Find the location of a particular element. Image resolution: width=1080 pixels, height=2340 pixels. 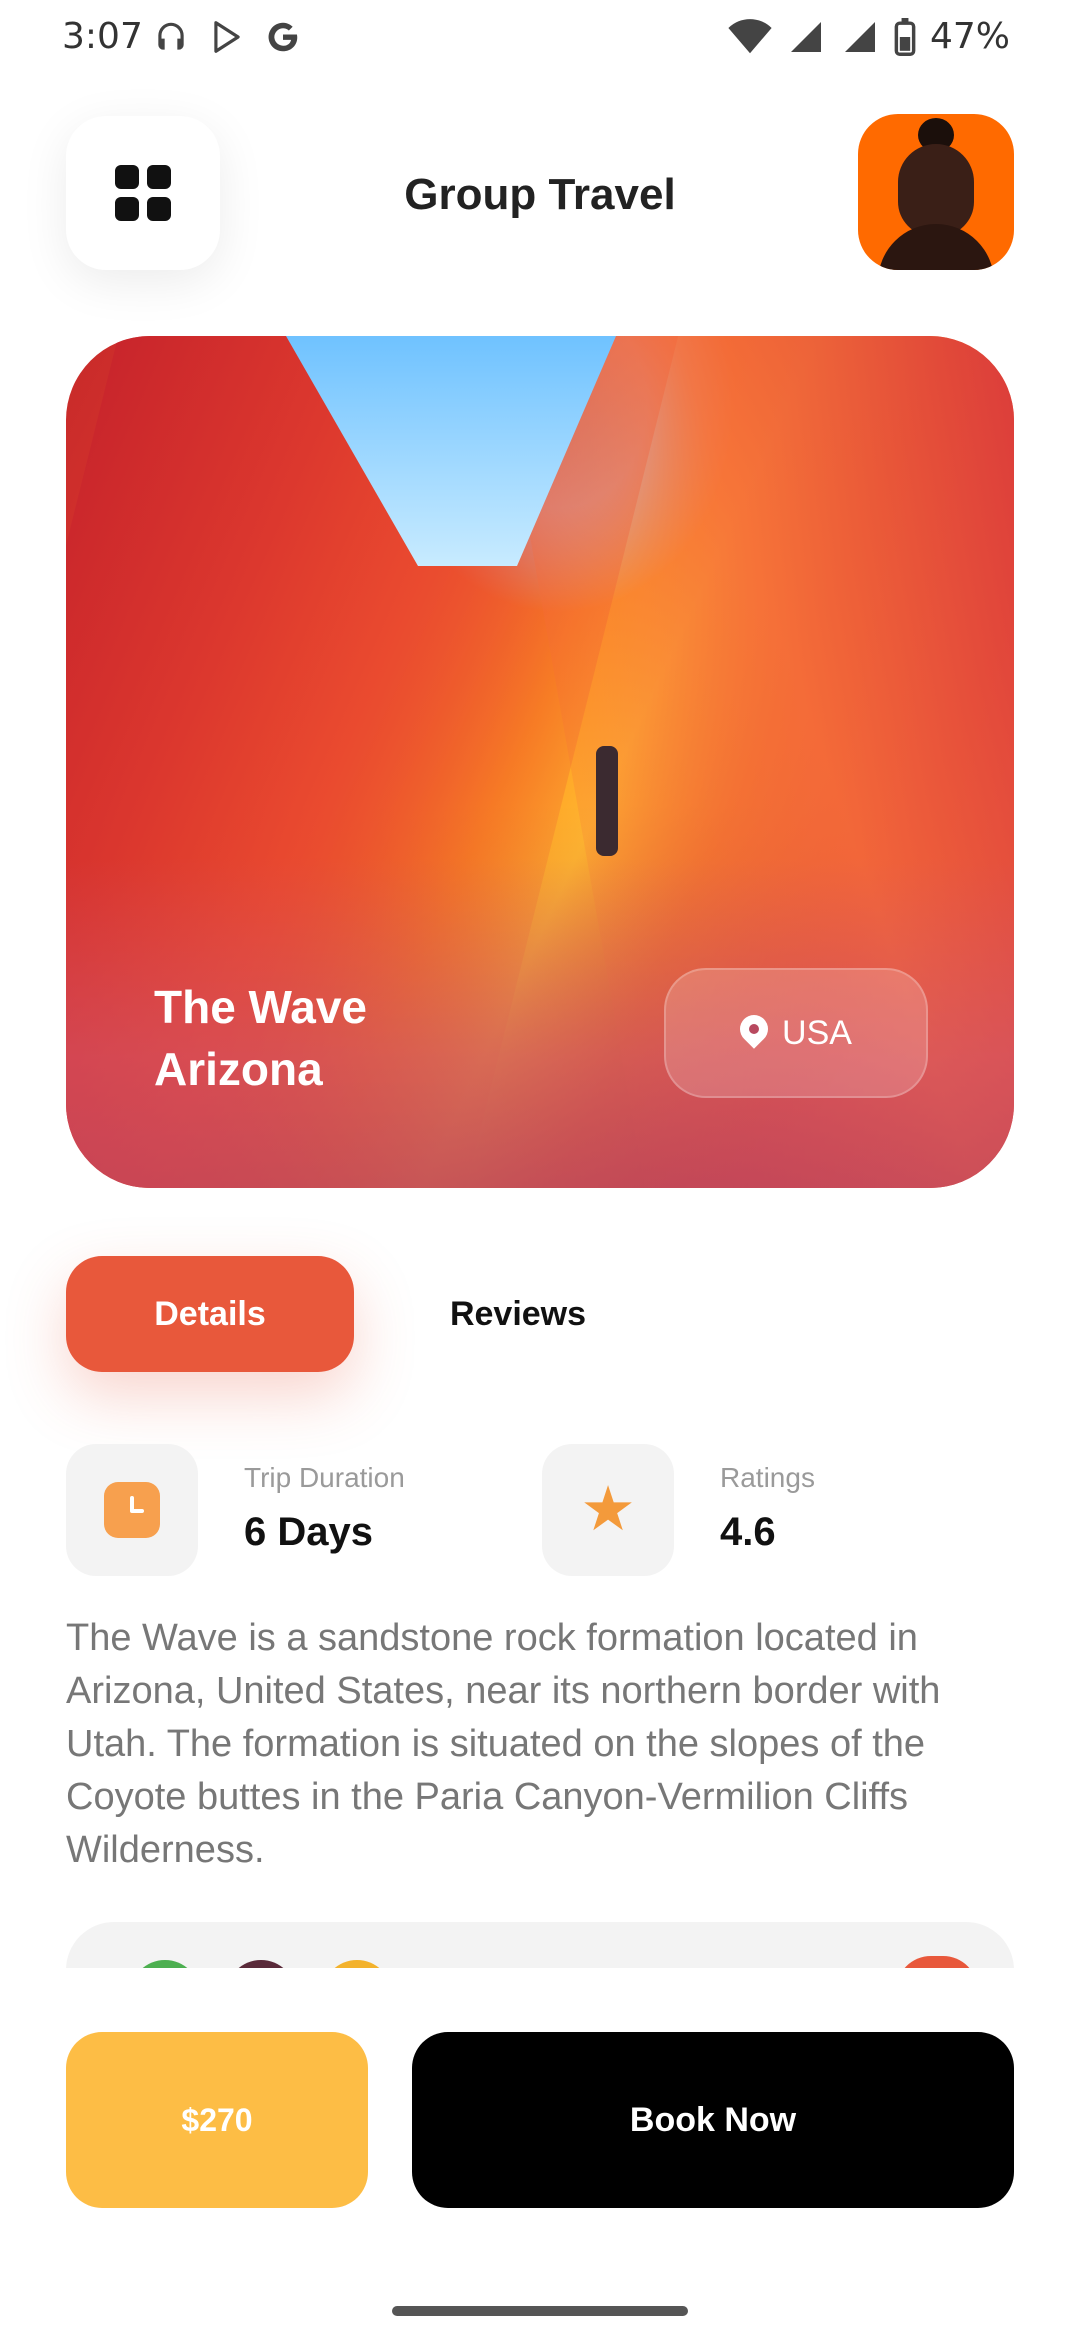

destination-region: Arizona is located at coordinates (238, 1069).